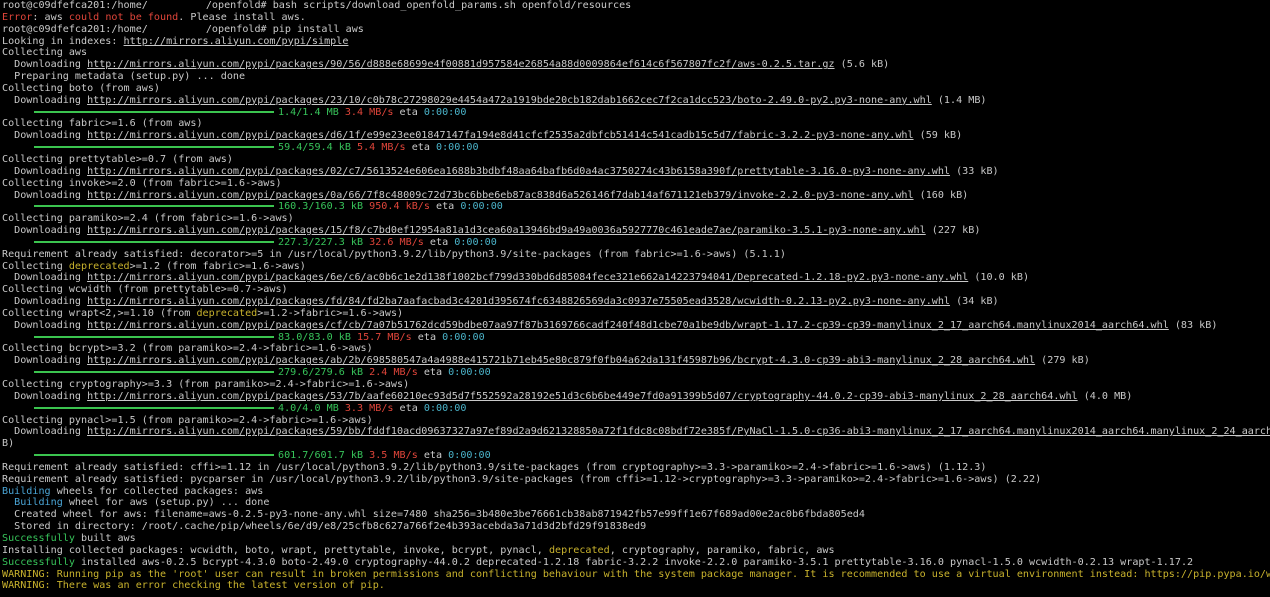 This screenshot has width=1270, height=597. I want to click on line-text: wheel for aws (setup.py) ... done, so click(166, 503).